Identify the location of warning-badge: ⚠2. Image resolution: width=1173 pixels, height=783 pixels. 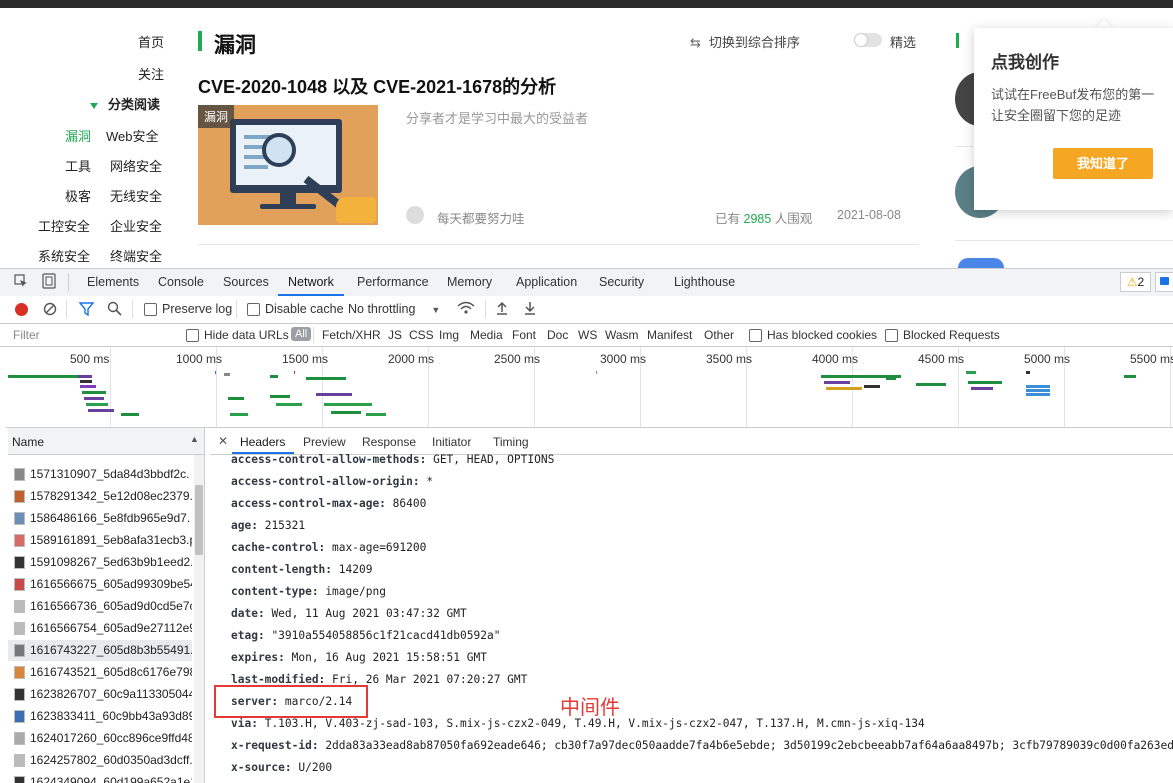
(1135, 282).